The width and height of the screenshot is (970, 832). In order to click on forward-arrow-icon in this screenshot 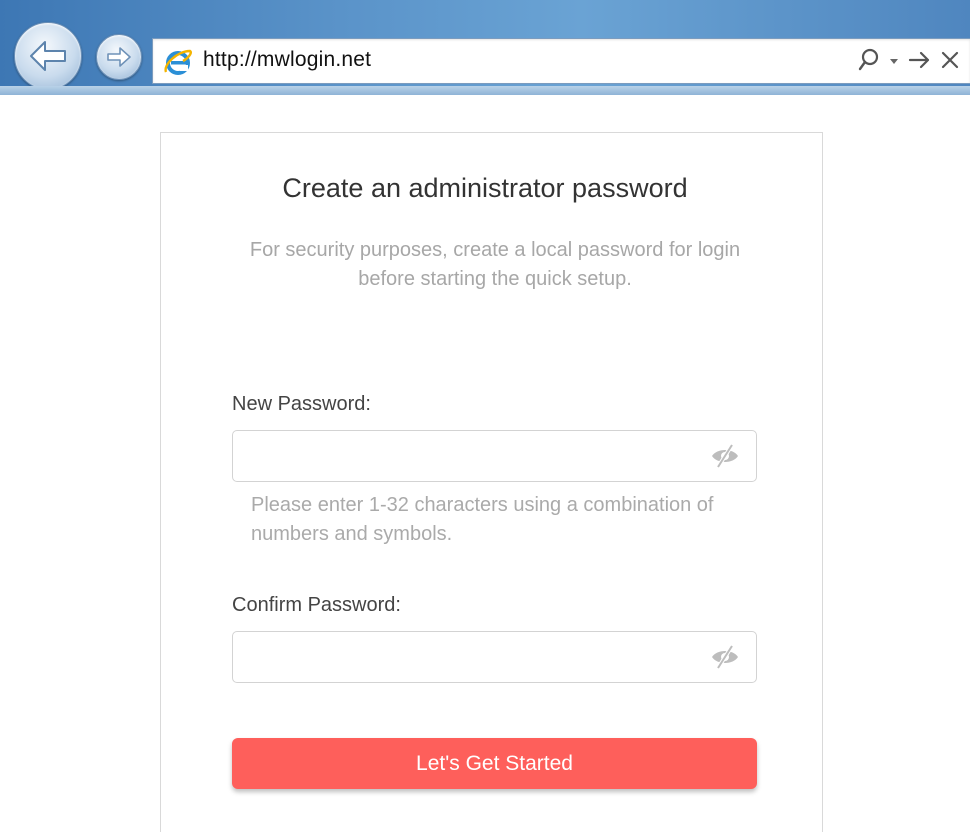, I will do `click(119, 57)`.